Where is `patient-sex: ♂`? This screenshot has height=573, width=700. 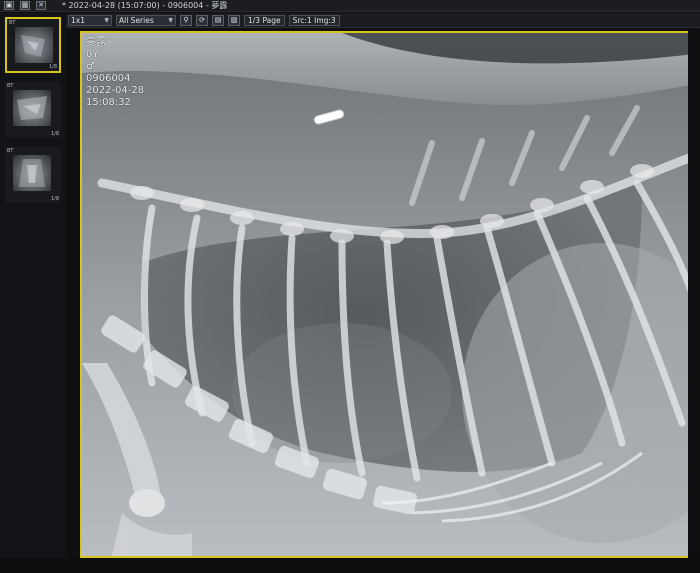 patient-sex: ♂ is located at coordinates (90, 66).